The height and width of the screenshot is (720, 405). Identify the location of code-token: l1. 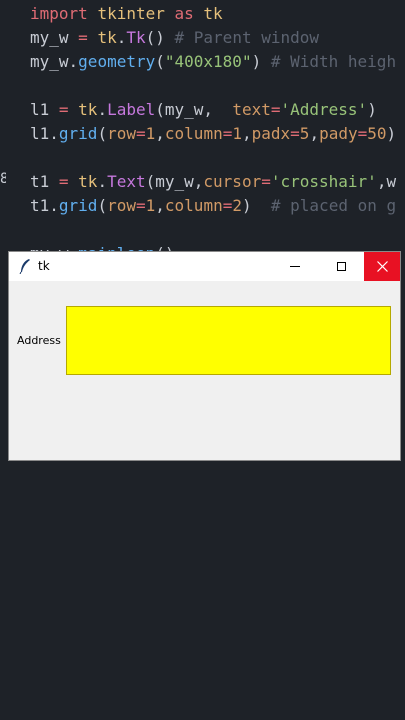
(44, 109).